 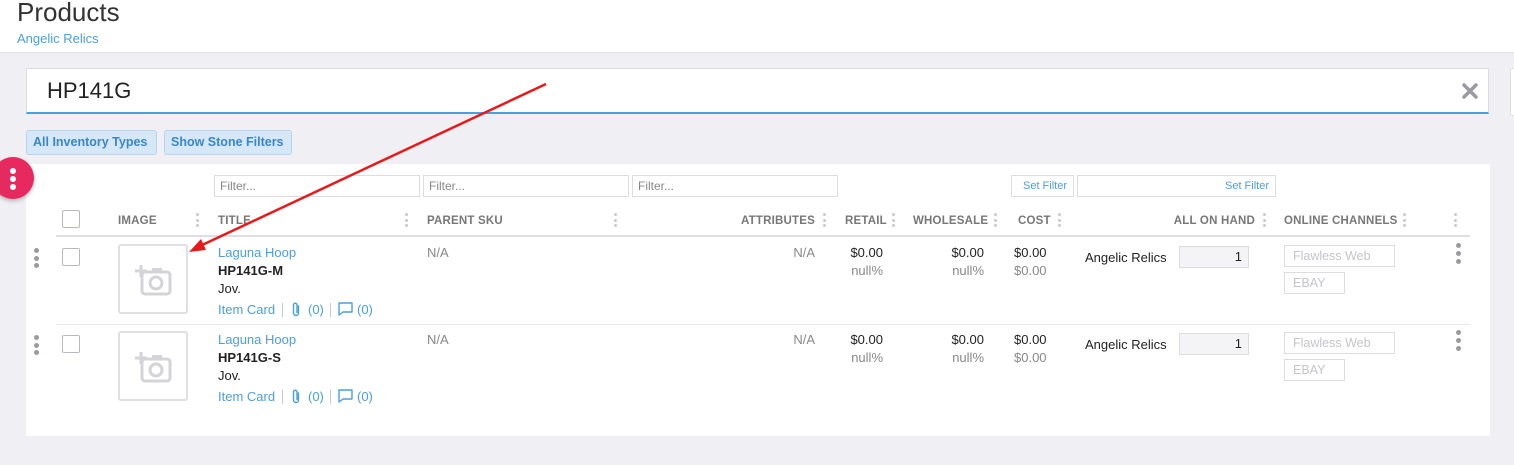 I want to click on product-sku: HP141G-M, so click(x=251, y=270).